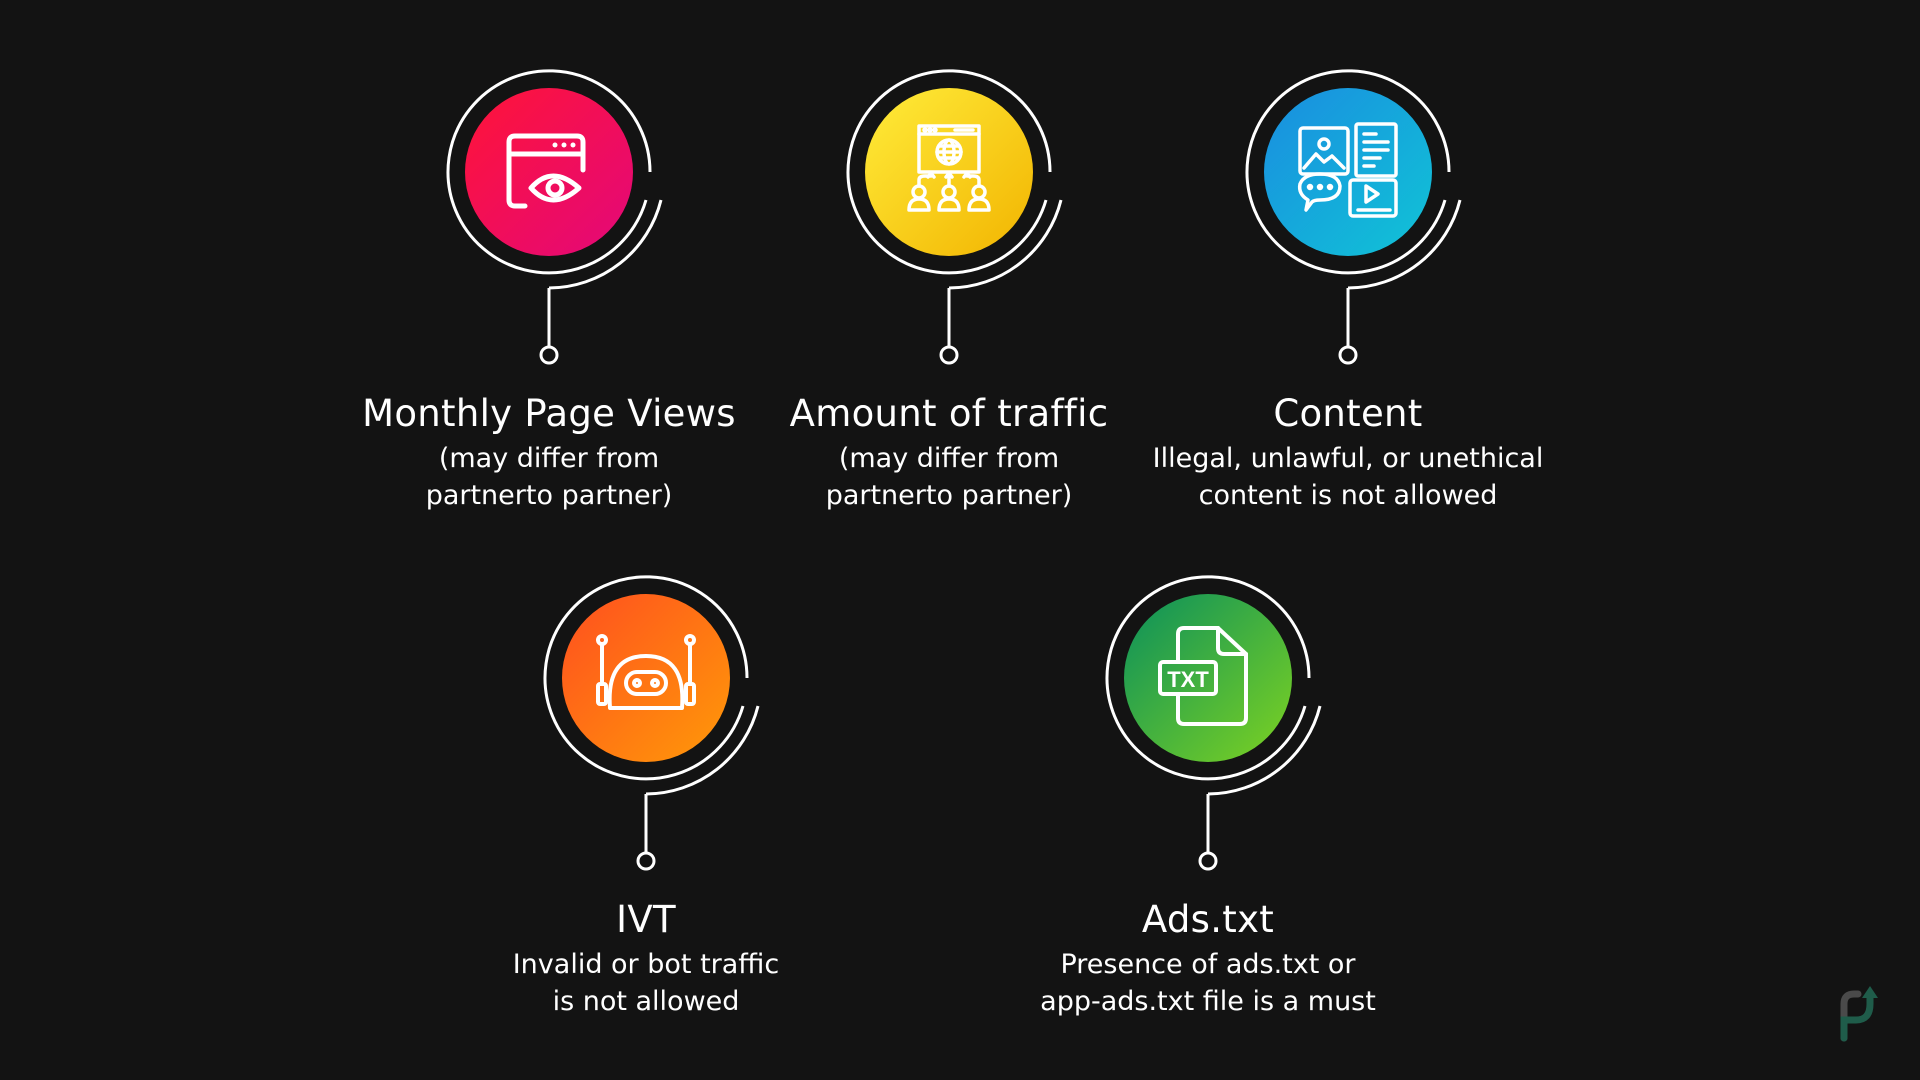 The height and width of the screenshot is (1080, 1920). Describe the element at coordinates (1188, 679) in the screenshot. I see `txt-label: TXT` at that location.